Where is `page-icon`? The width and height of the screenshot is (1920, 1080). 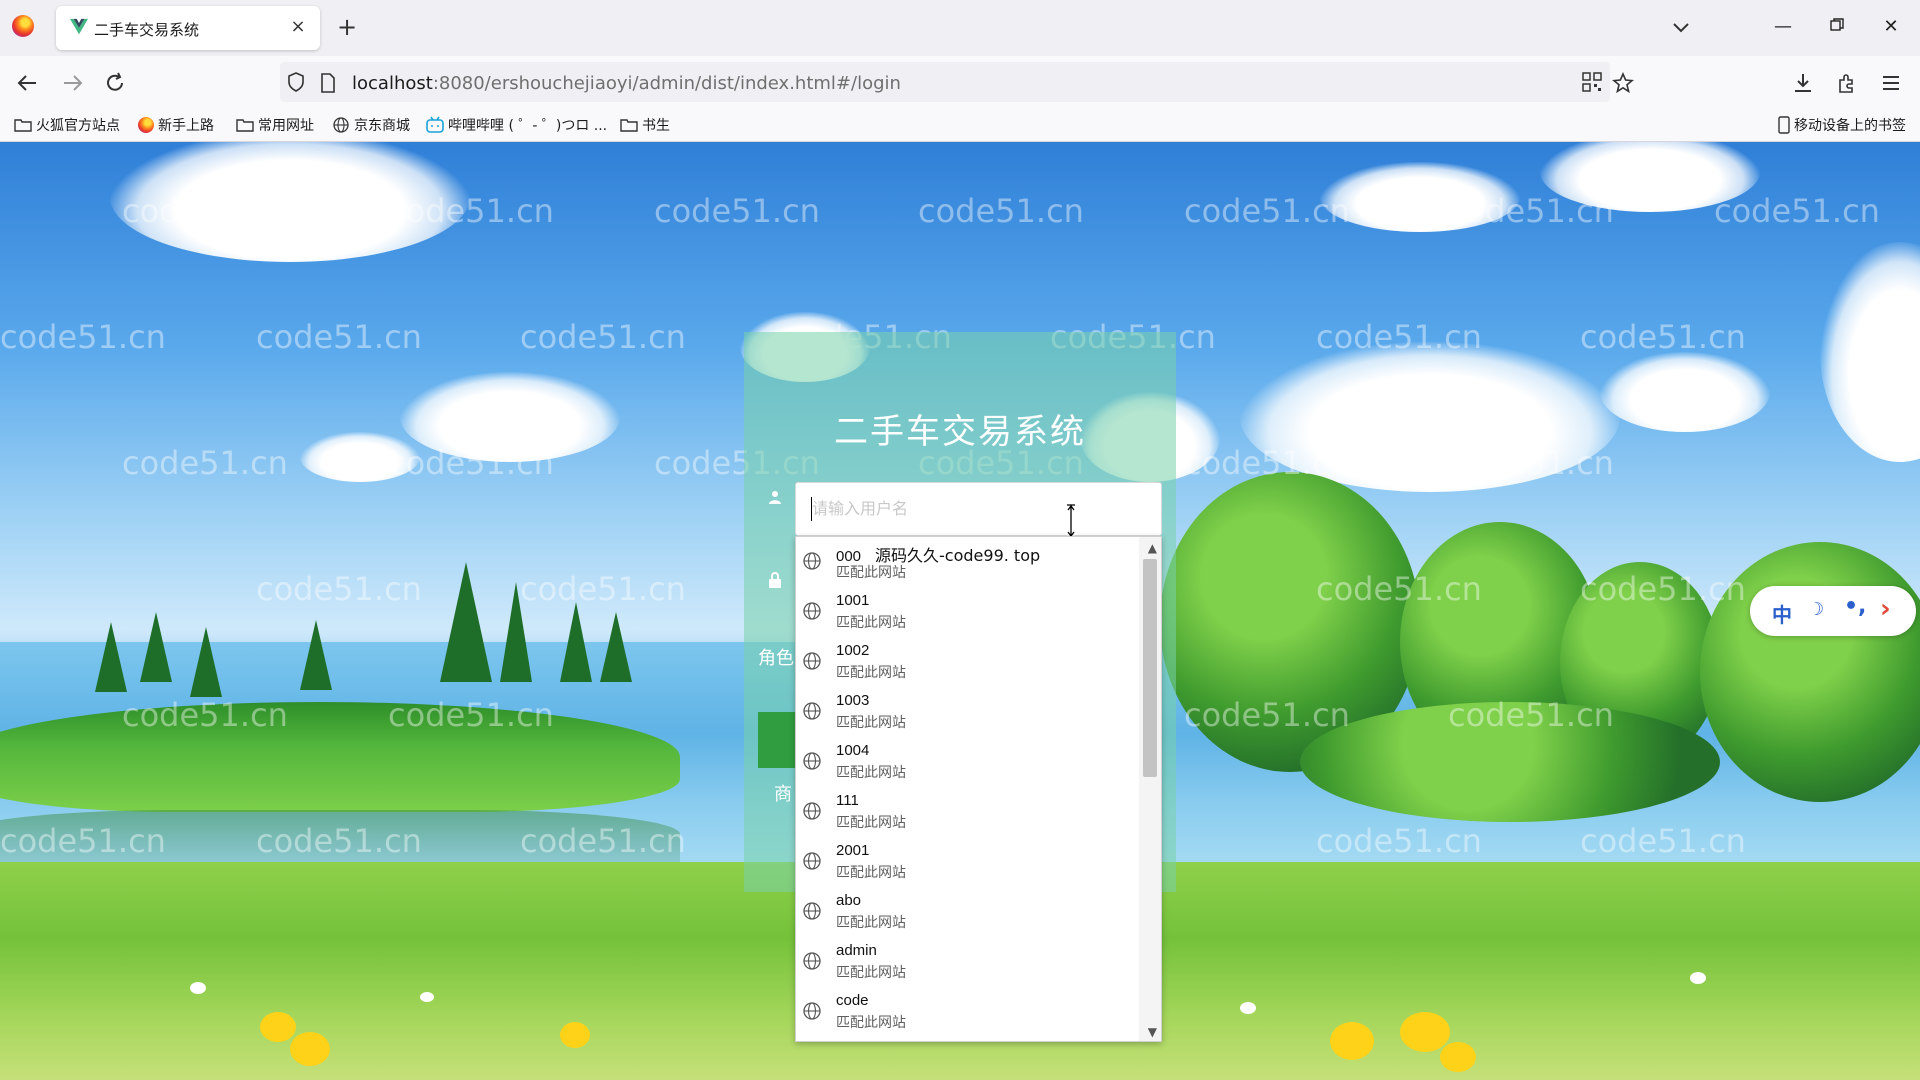
page-icon is located at coordinates (328, 83).